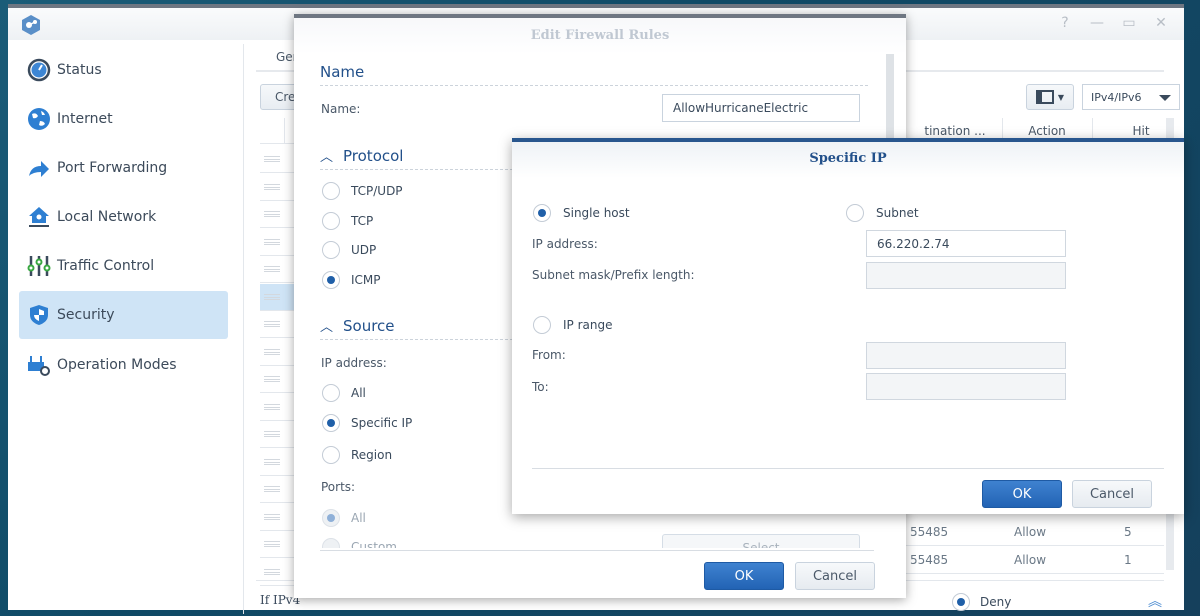 The image size is (1200, 616). I want to click on dialog-title: Edit Firewall Rules, so click(600, 36).